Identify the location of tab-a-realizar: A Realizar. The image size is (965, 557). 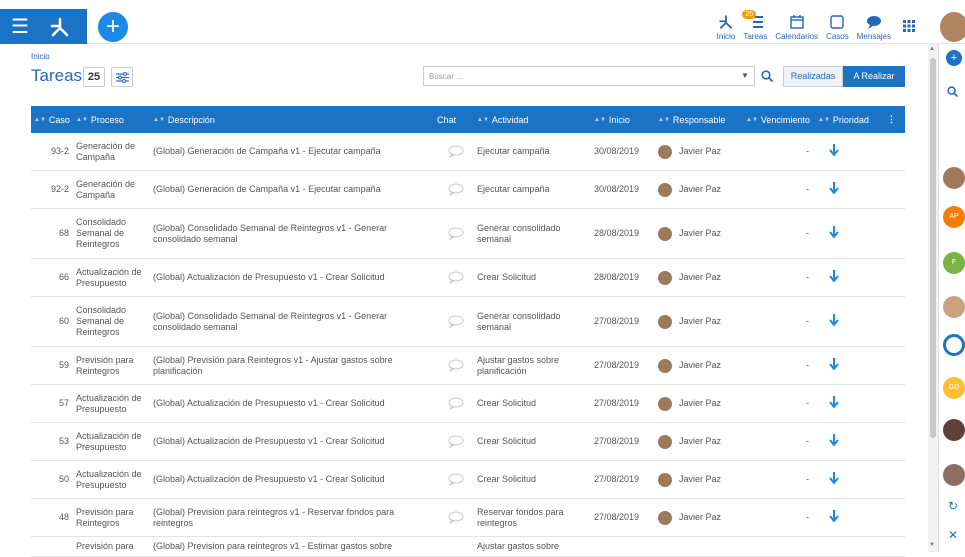
(874, 76).